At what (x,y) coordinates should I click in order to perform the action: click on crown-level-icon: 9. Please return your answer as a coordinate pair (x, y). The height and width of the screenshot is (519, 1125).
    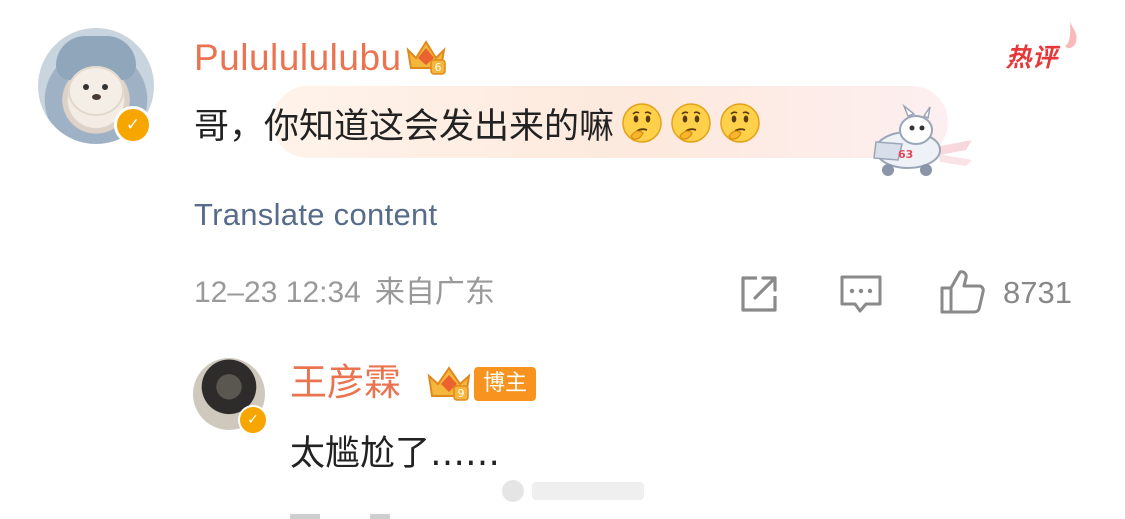
    Looking at the image, I should click on (449, 383).